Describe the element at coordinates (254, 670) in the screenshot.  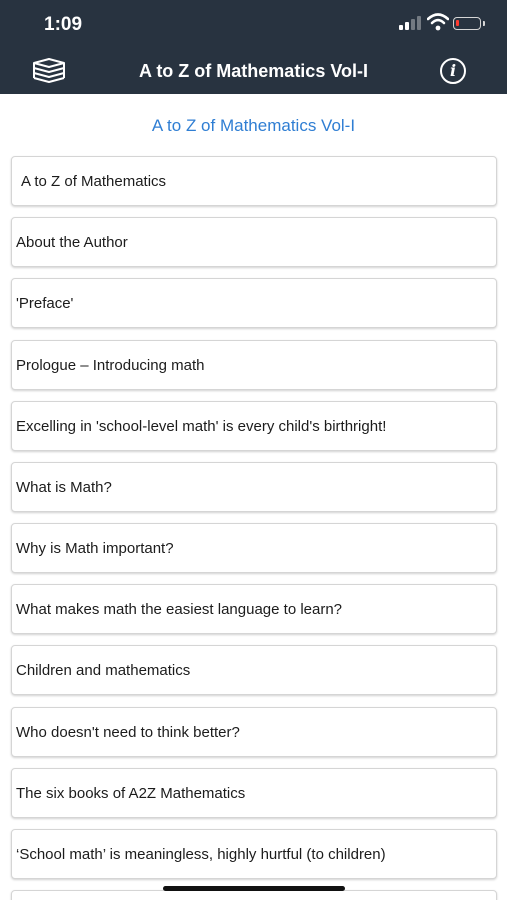
I see `chapter-item-children-math: Children and mathematics` at that location.